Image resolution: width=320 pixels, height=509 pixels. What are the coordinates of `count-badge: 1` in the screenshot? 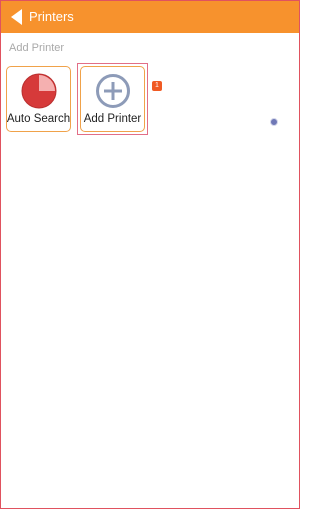 It's located at (157, 86).